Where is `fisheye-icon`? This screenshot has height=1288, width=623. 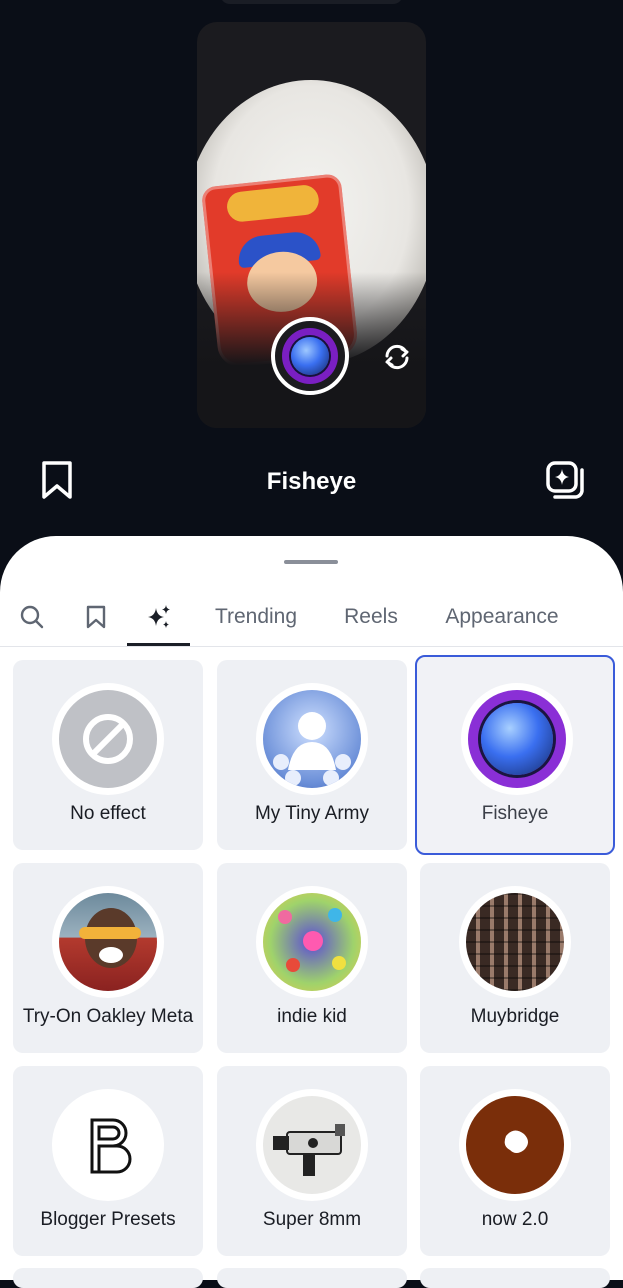
fisheye-icon is located at coordinates (517, 739).